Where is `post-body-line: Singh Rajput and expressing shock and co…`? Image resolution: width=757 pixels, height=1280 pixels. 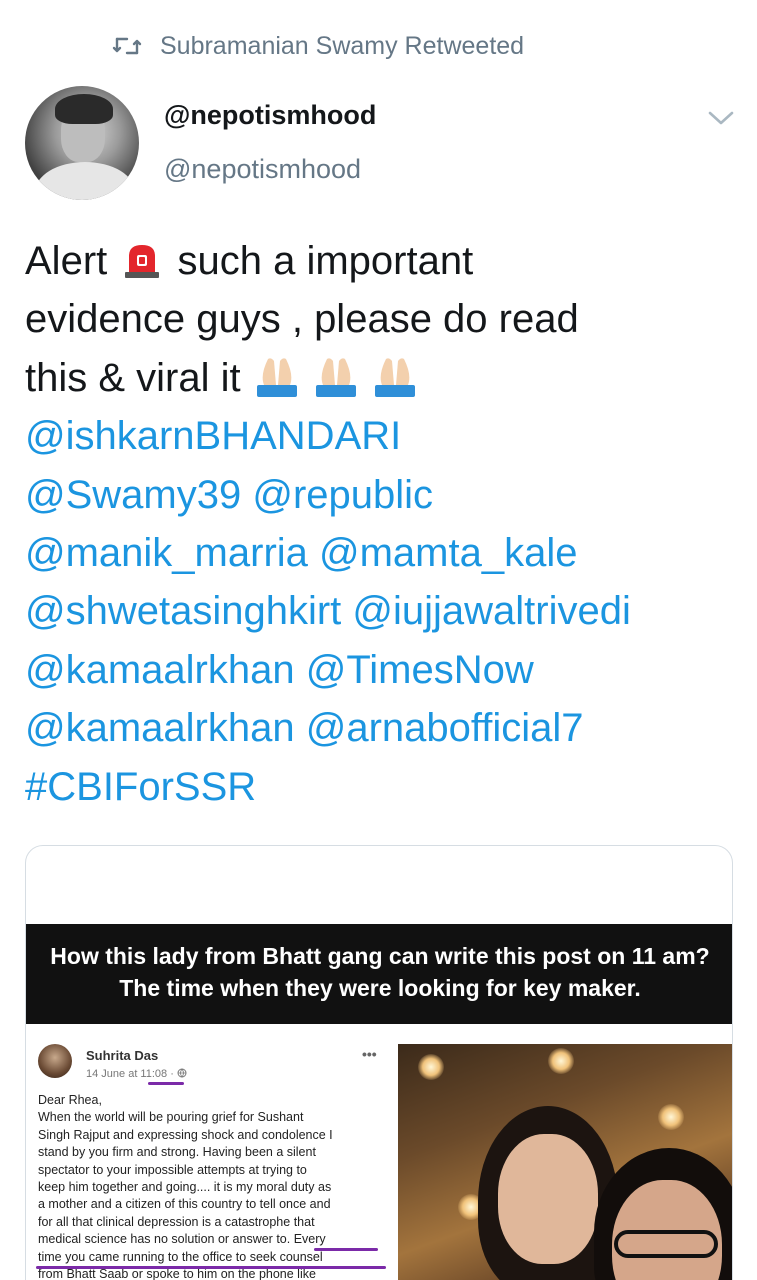 post-body-line: Singh Rajput and expressing shock and co… is located at coordinates (185, 1134).